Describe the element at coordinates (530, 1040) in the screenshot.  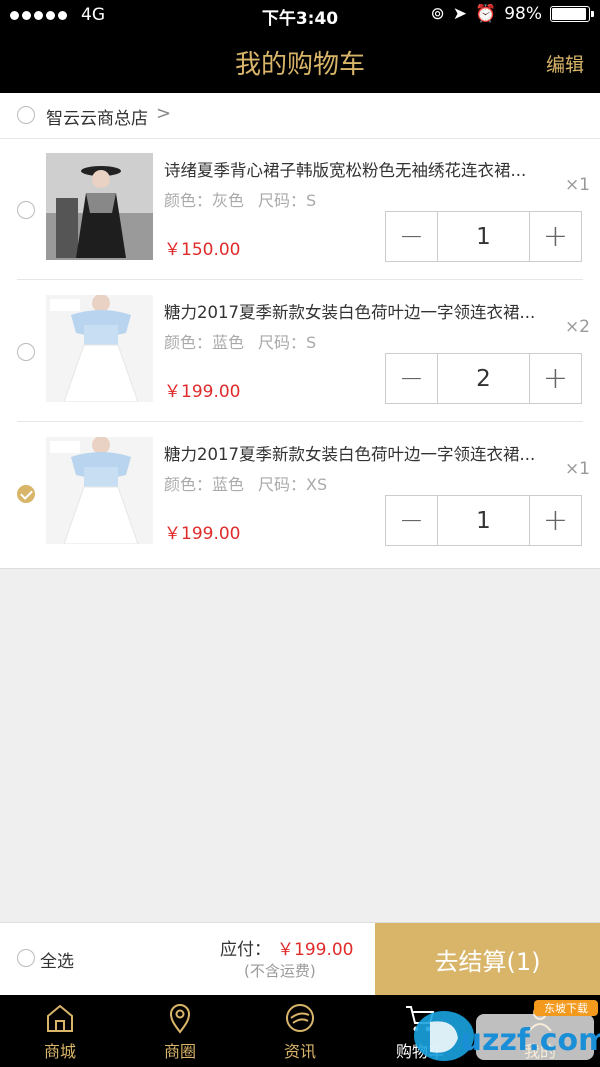
I see `svg-text: uzzf.com` at that location.